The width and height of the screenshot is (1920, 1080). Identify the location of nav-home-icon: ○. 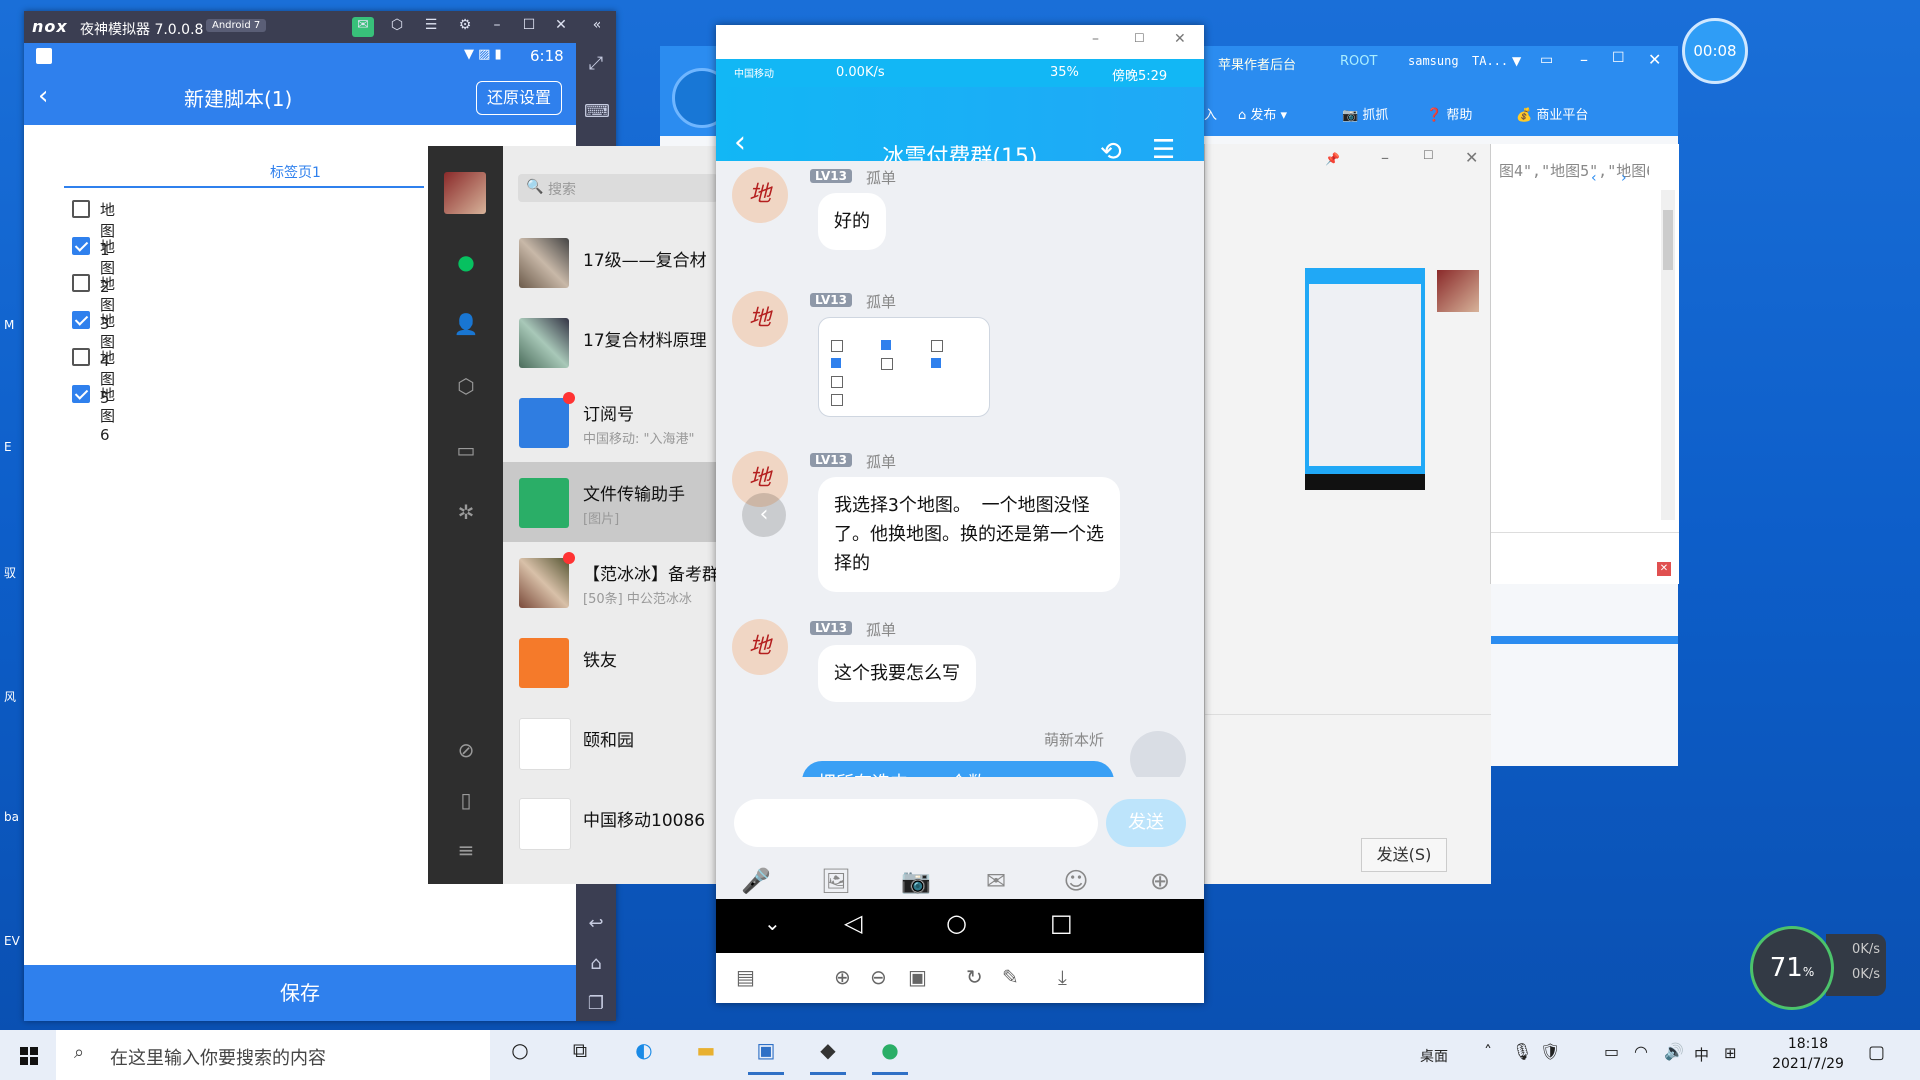
(956, 923).